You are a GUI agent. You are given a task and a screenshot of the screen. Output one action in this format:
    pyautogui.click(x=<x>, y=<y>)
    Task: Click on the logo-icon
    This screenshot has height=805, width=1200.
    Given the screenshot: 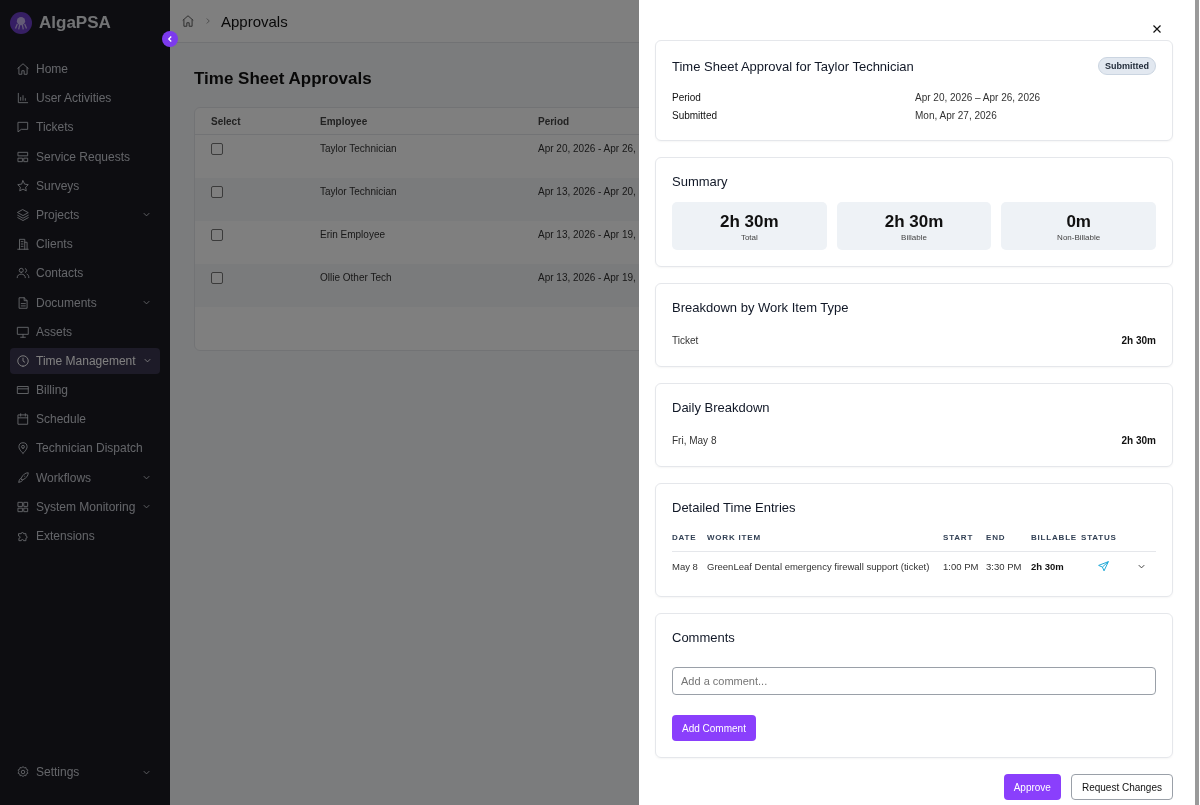 What is the action you would take?
    pyautogui.click(x=21, y=23)
    